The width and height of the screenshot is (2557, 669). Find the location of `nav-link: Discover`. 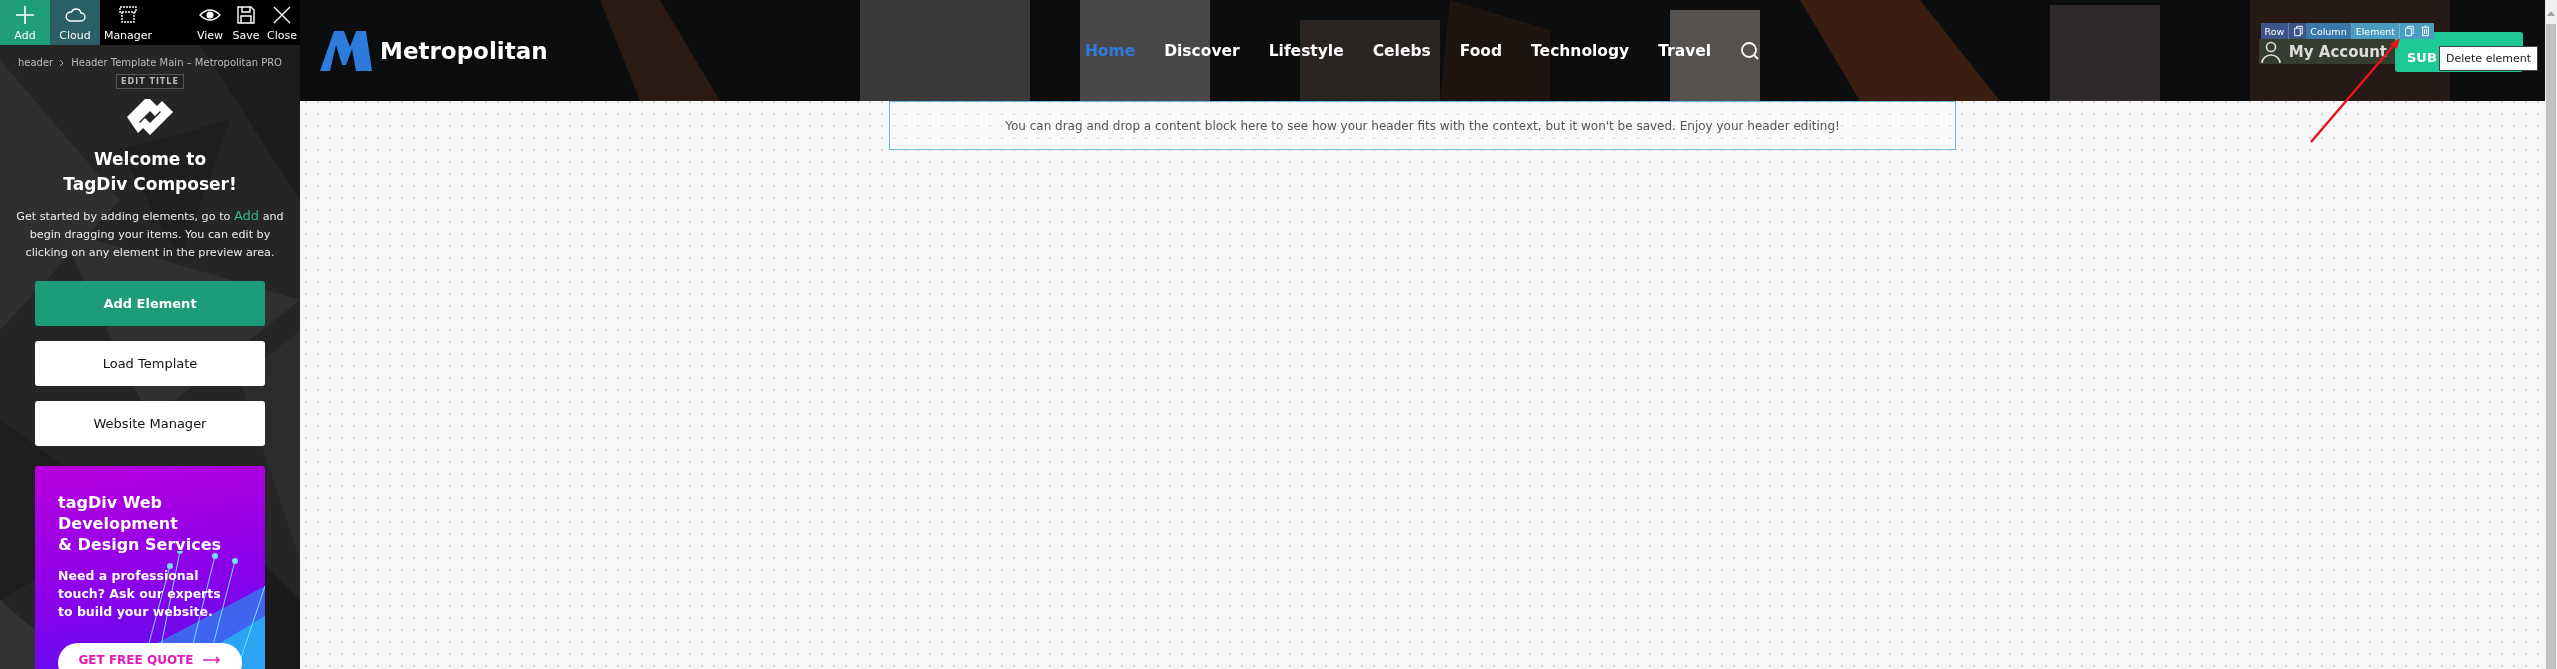

nav-link: Discover is located at coordinates (1202, 50).